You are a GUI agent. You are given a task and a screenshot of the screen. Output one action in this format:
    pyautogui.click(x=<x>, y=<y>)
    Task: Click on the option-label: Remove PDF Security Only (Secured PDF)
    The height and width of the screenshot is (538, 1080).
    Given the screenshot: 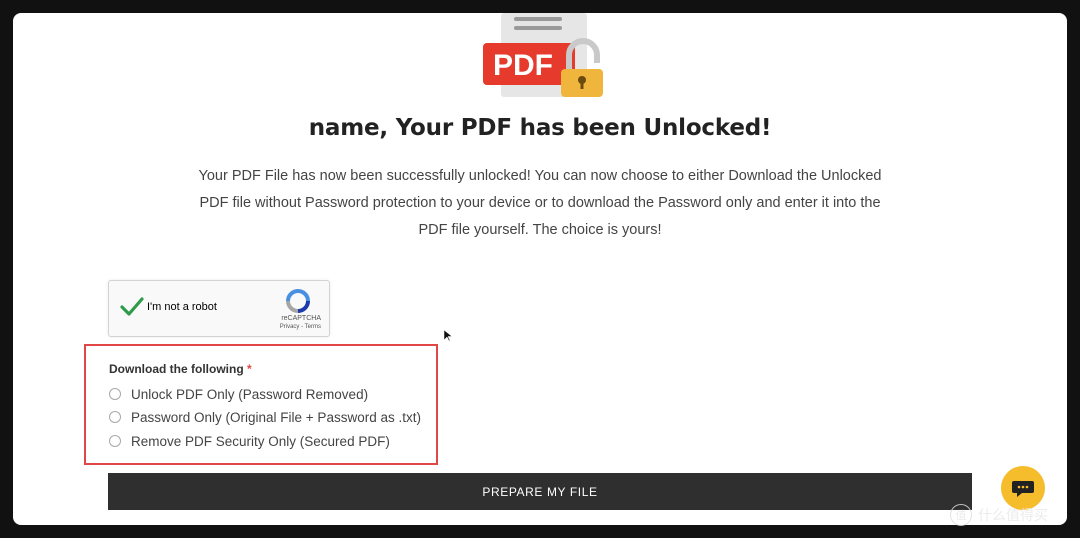 What is the action you would take?
    pyautogui.click(x=260, y=441)
    